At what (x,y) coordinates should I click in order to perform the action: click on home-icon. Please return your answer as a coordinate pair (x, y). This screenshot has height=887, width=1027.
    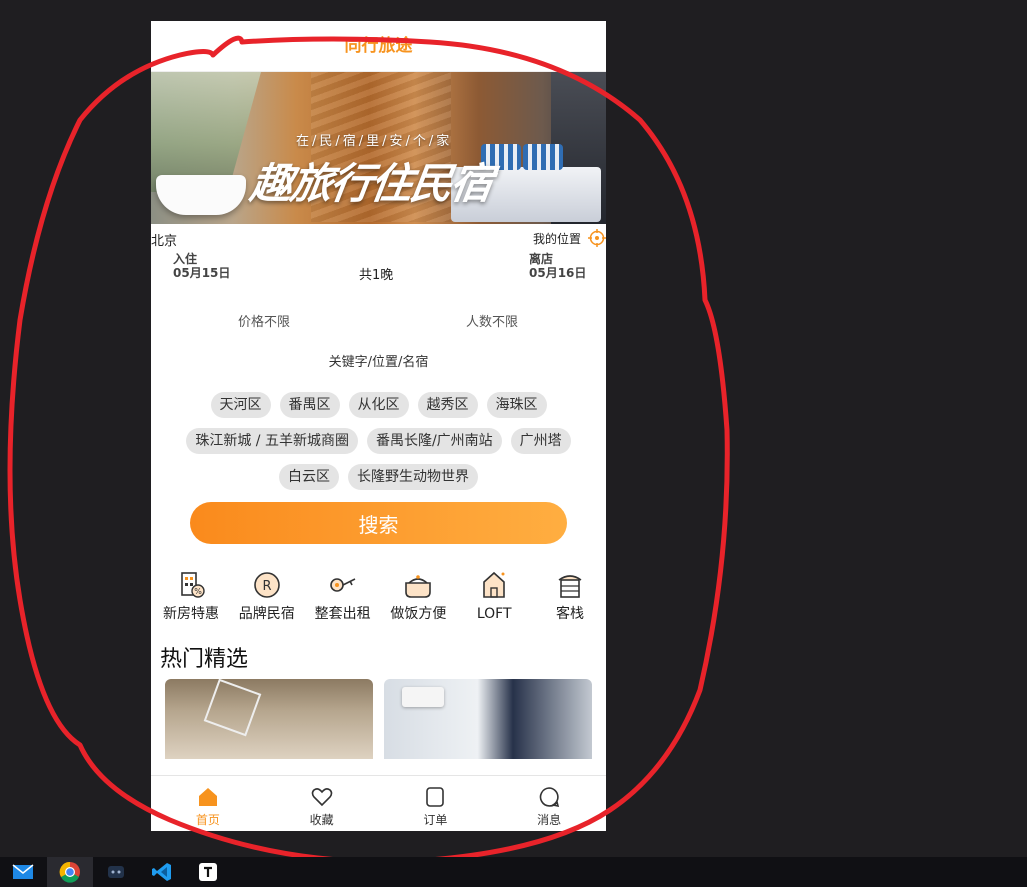
    Looking at the image, I should click on (207, 797).